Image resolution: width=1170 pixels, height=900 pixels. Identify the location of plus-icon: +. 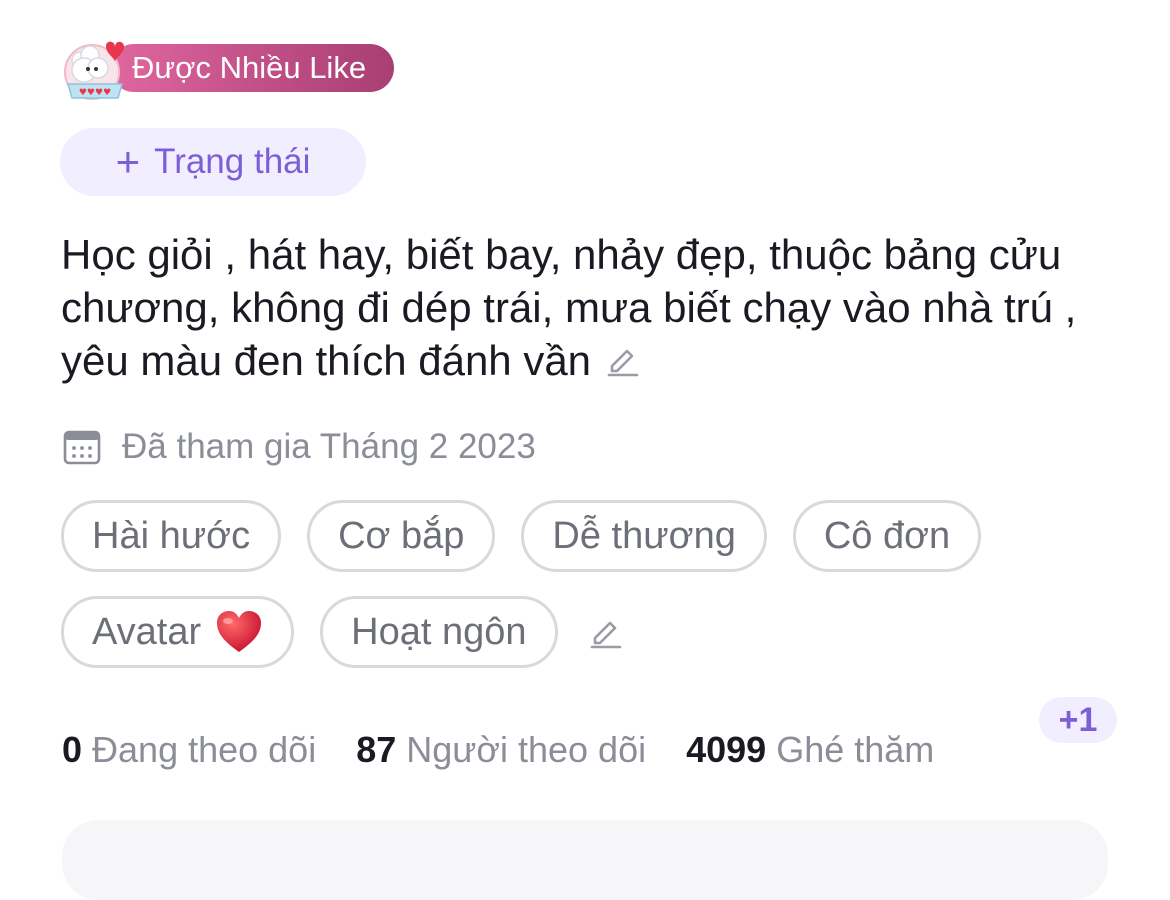
(128, 161).